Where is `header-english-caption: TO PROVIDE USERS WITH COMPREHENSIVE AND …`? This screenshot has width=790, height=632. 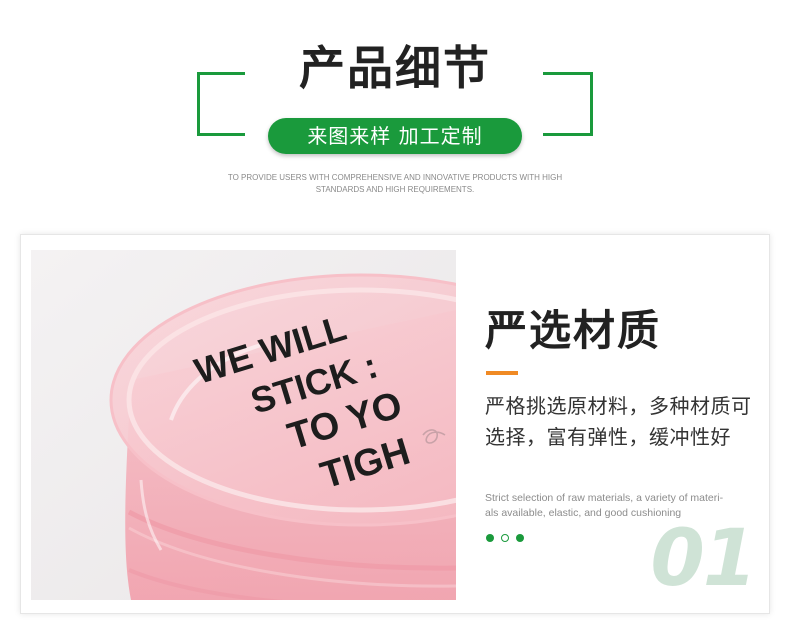 header-english-caption: TO PROVIDE USERS WITH COMPREHENSIVE AND … is located at coordinates (395, 184).